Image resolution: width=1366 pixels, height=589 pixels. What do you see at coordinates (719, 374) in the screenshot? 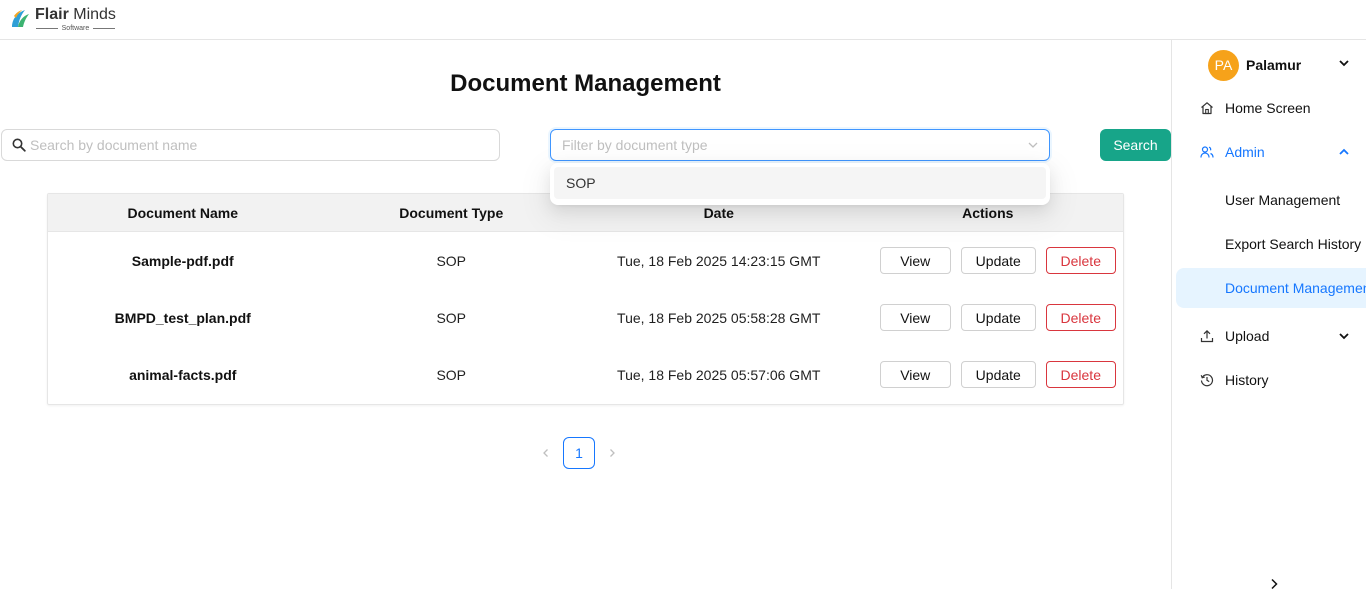
I see `cell-date: Tue, 18 Feb 2025 05:57:06 GMT` at bounding box center [719, 374].